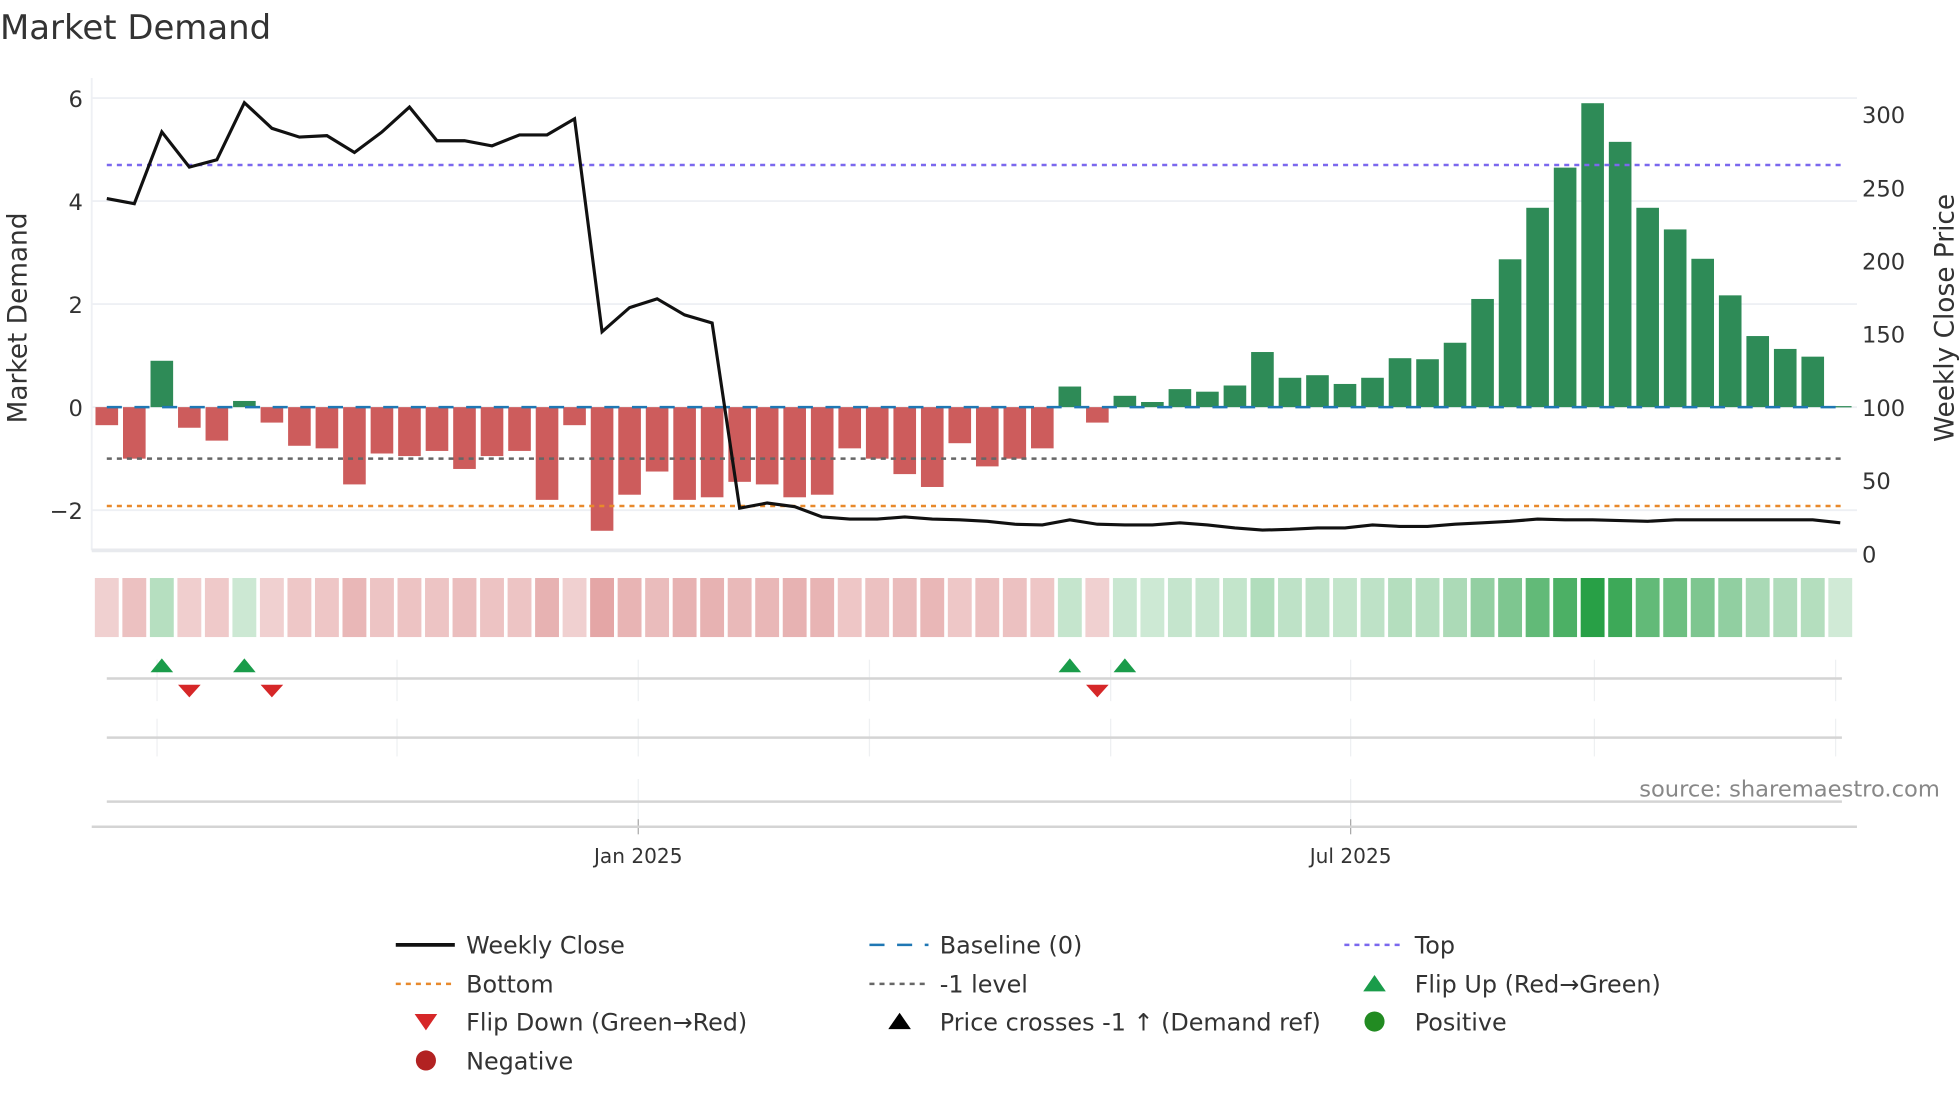  Describe the element at coordinates (899, 1021) in the screenshot. I see `legend-triangle-black-icon` at that location.